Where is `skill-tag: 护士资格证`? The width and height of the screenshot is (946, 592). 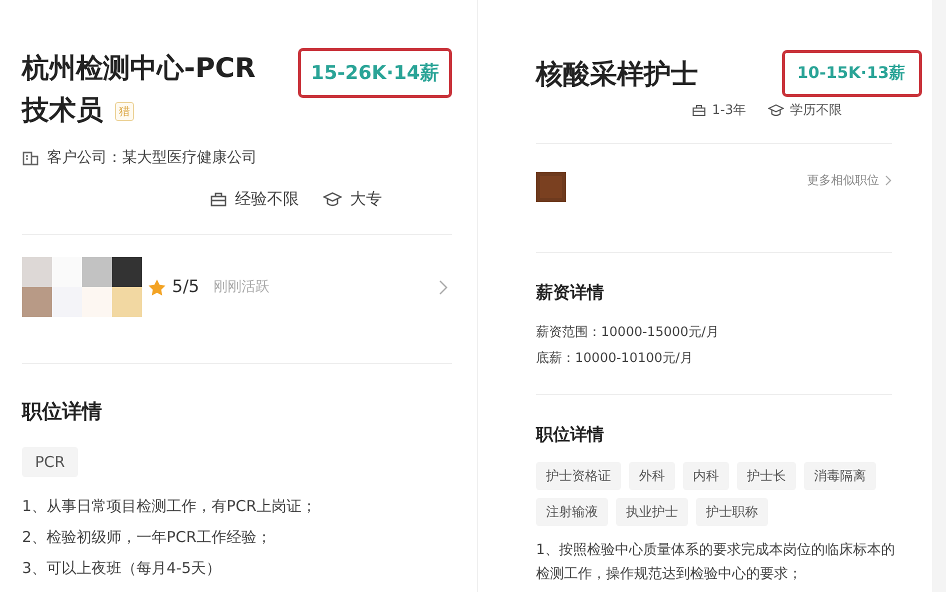 skill-tag: 护士资格证 is located at coordinates (578, 476).